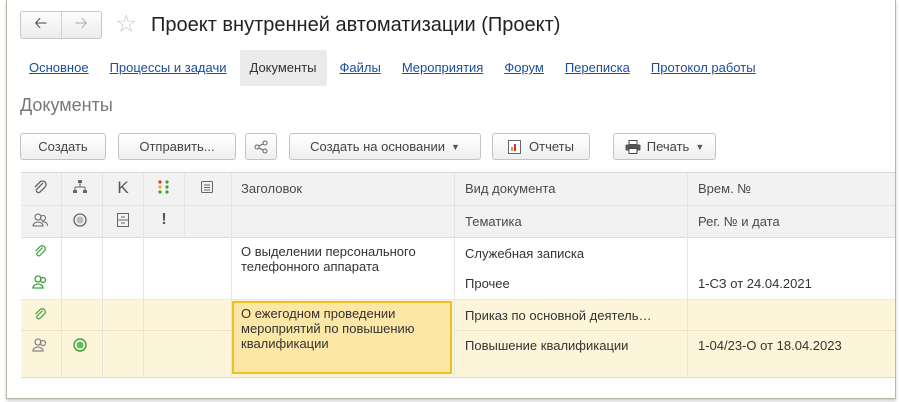 Image resolution: width=900 pixels, height=402 pixels. What do you see at coordinates (126, 24) in the screenshot?
I see `star-icon: ☆` at bounding box center [126, 24].